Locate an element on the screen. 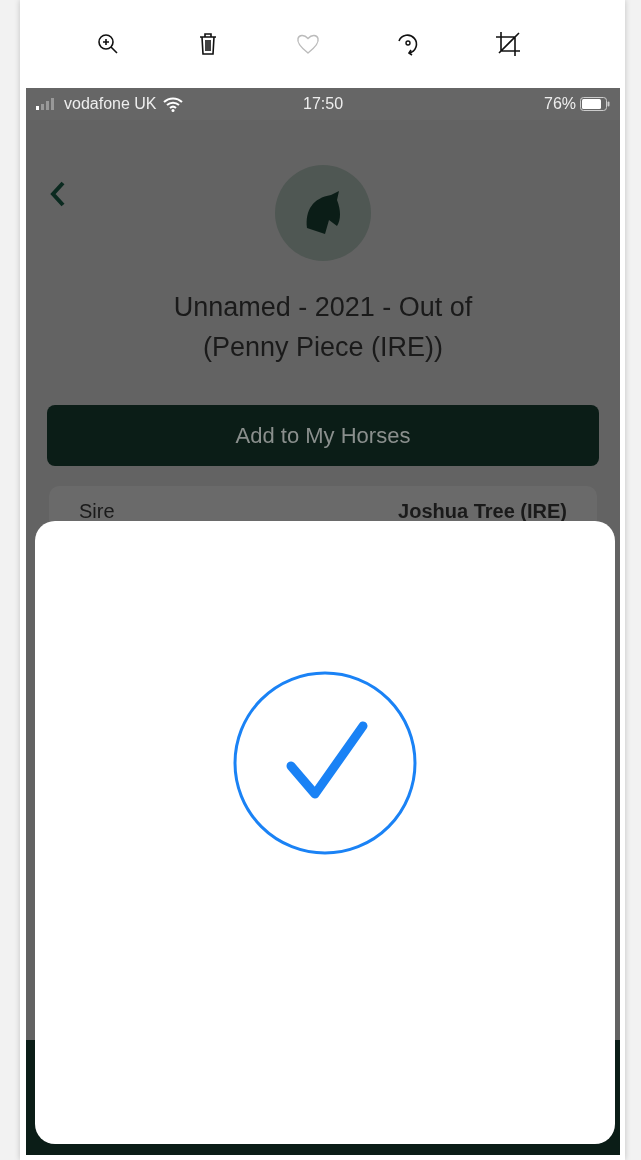 This screenshot has height=1160, width=641. status-time: 17:50 is located at coordinates (323, 104).